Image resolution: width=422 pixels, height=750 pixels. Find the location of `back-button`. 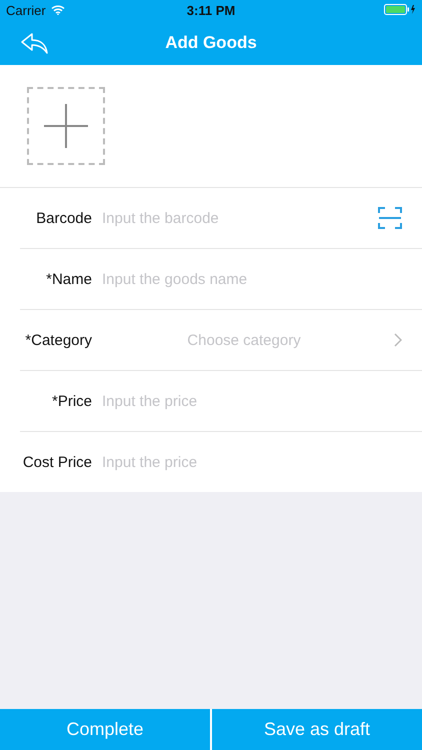

back-button is located at coordinates (35, 43).